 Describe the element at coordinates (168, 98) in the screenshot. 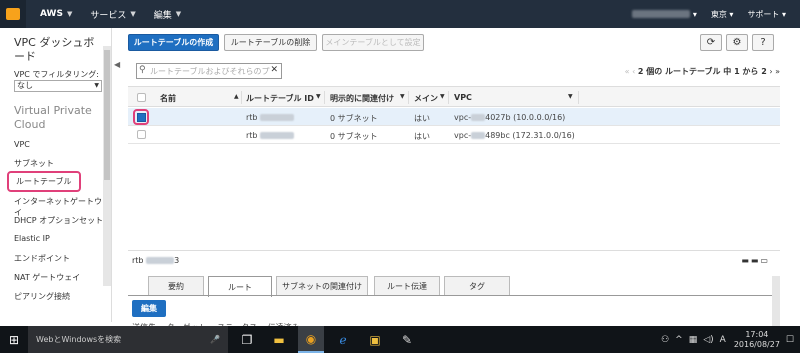

I see `column-header-name: 名前` at that location.